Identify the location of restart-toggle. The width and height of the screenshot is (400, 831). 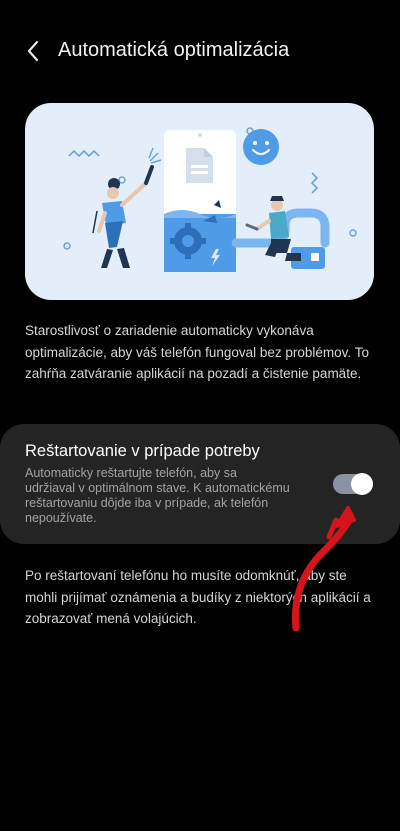
(353, 484).